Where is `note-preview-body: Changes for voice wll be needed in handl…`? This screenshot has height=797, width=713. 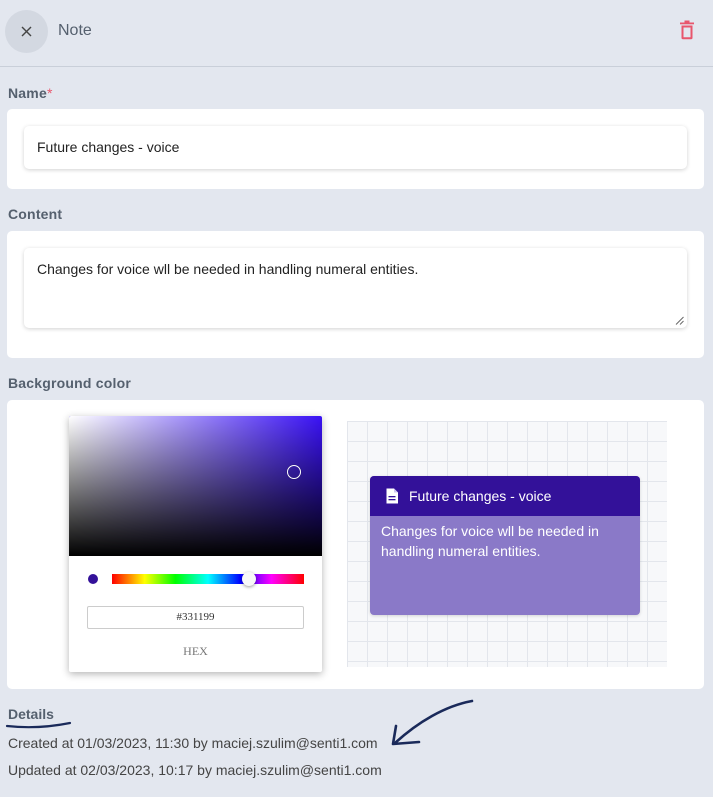
note-preview-body: Changes for voice wll be needed in handl… is located at coordinates (490, 541).